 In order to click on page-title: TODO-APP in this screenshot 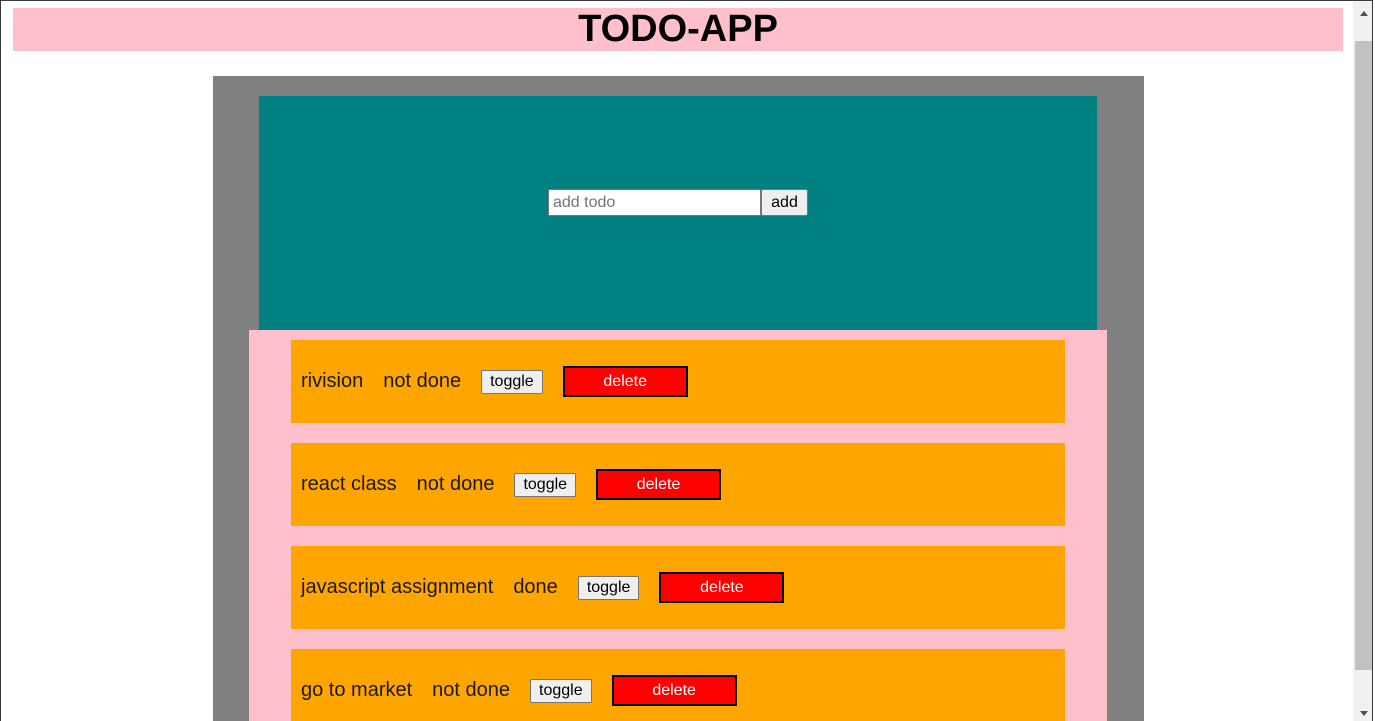, I will do `click(678, 29)`.